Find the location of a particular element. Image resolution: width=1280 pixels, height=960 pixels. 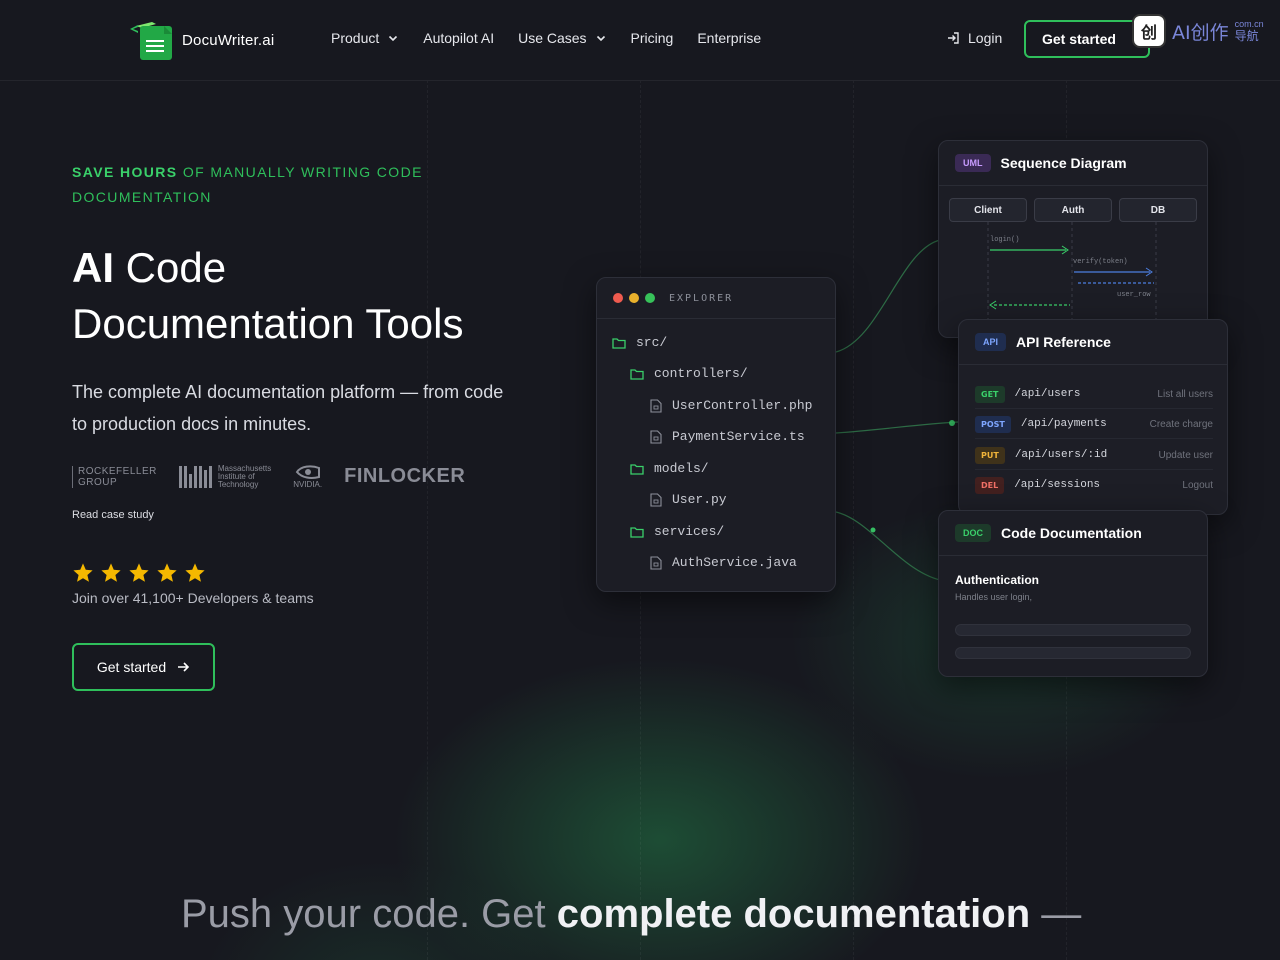

skeleton-line is located at coordinates (1073, 653).